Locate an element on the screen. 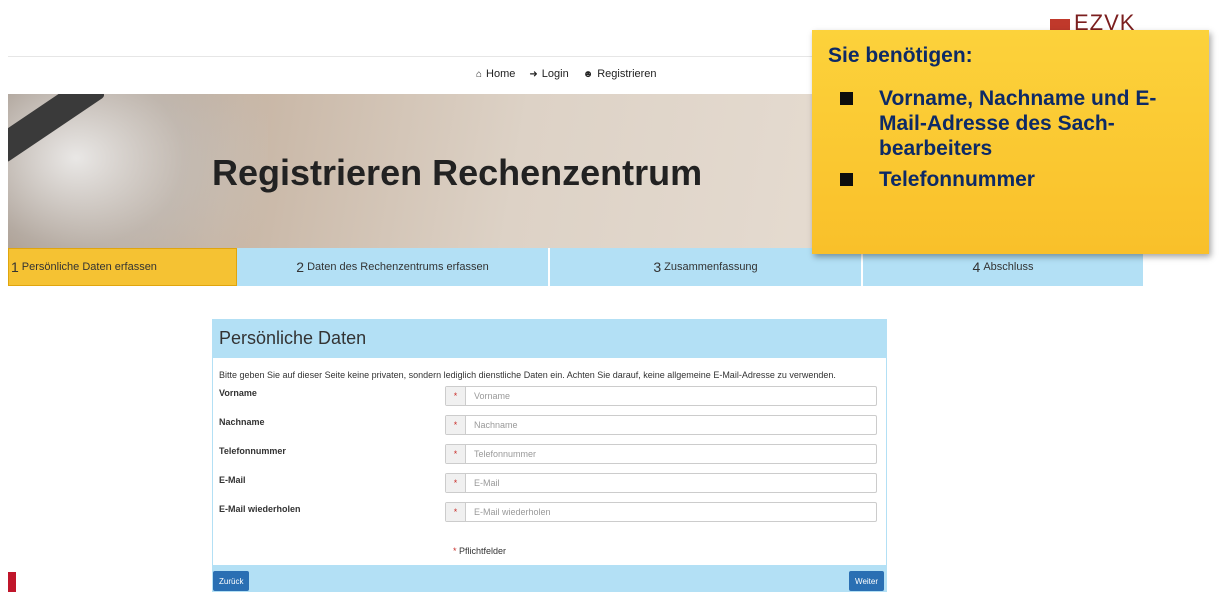 The width and height of the screenshot is (1232, 592). panel-footer: Zurück Weiter is located at coordinates (549, 578).